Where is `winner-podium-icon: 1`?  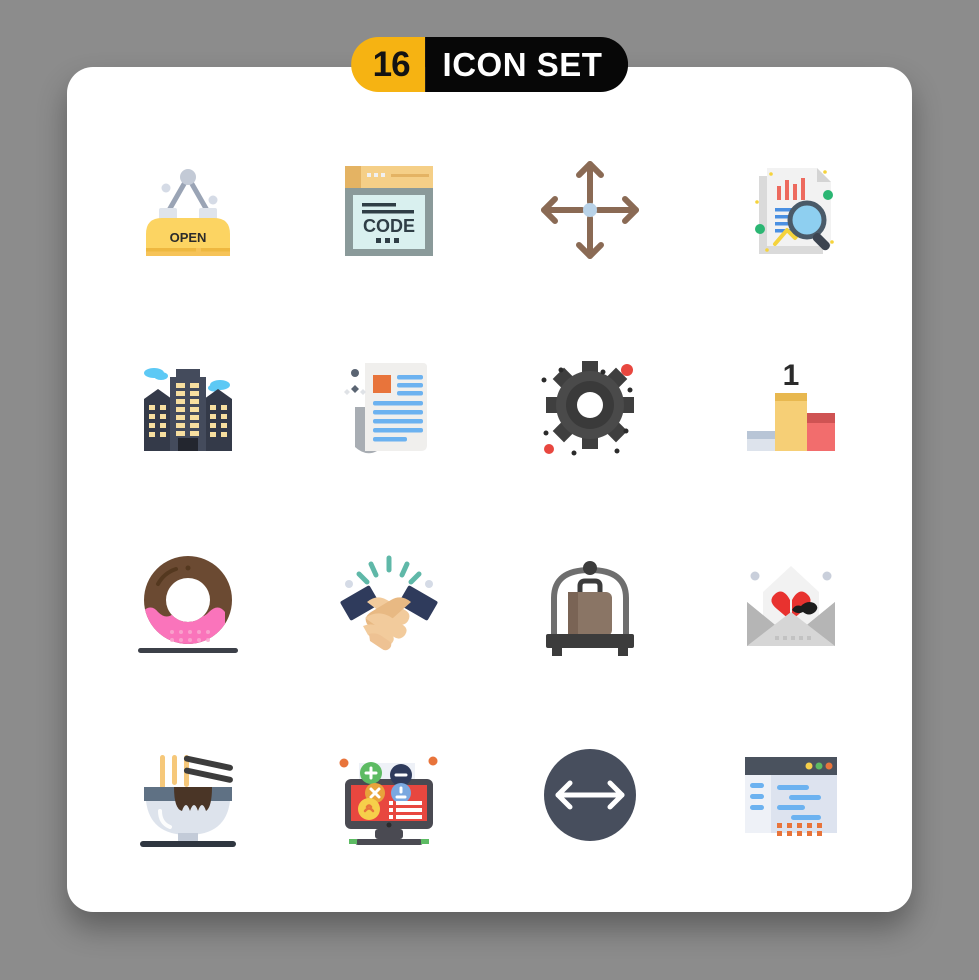 winner-podium-icon: 1 is located at coordinates (791, 405).